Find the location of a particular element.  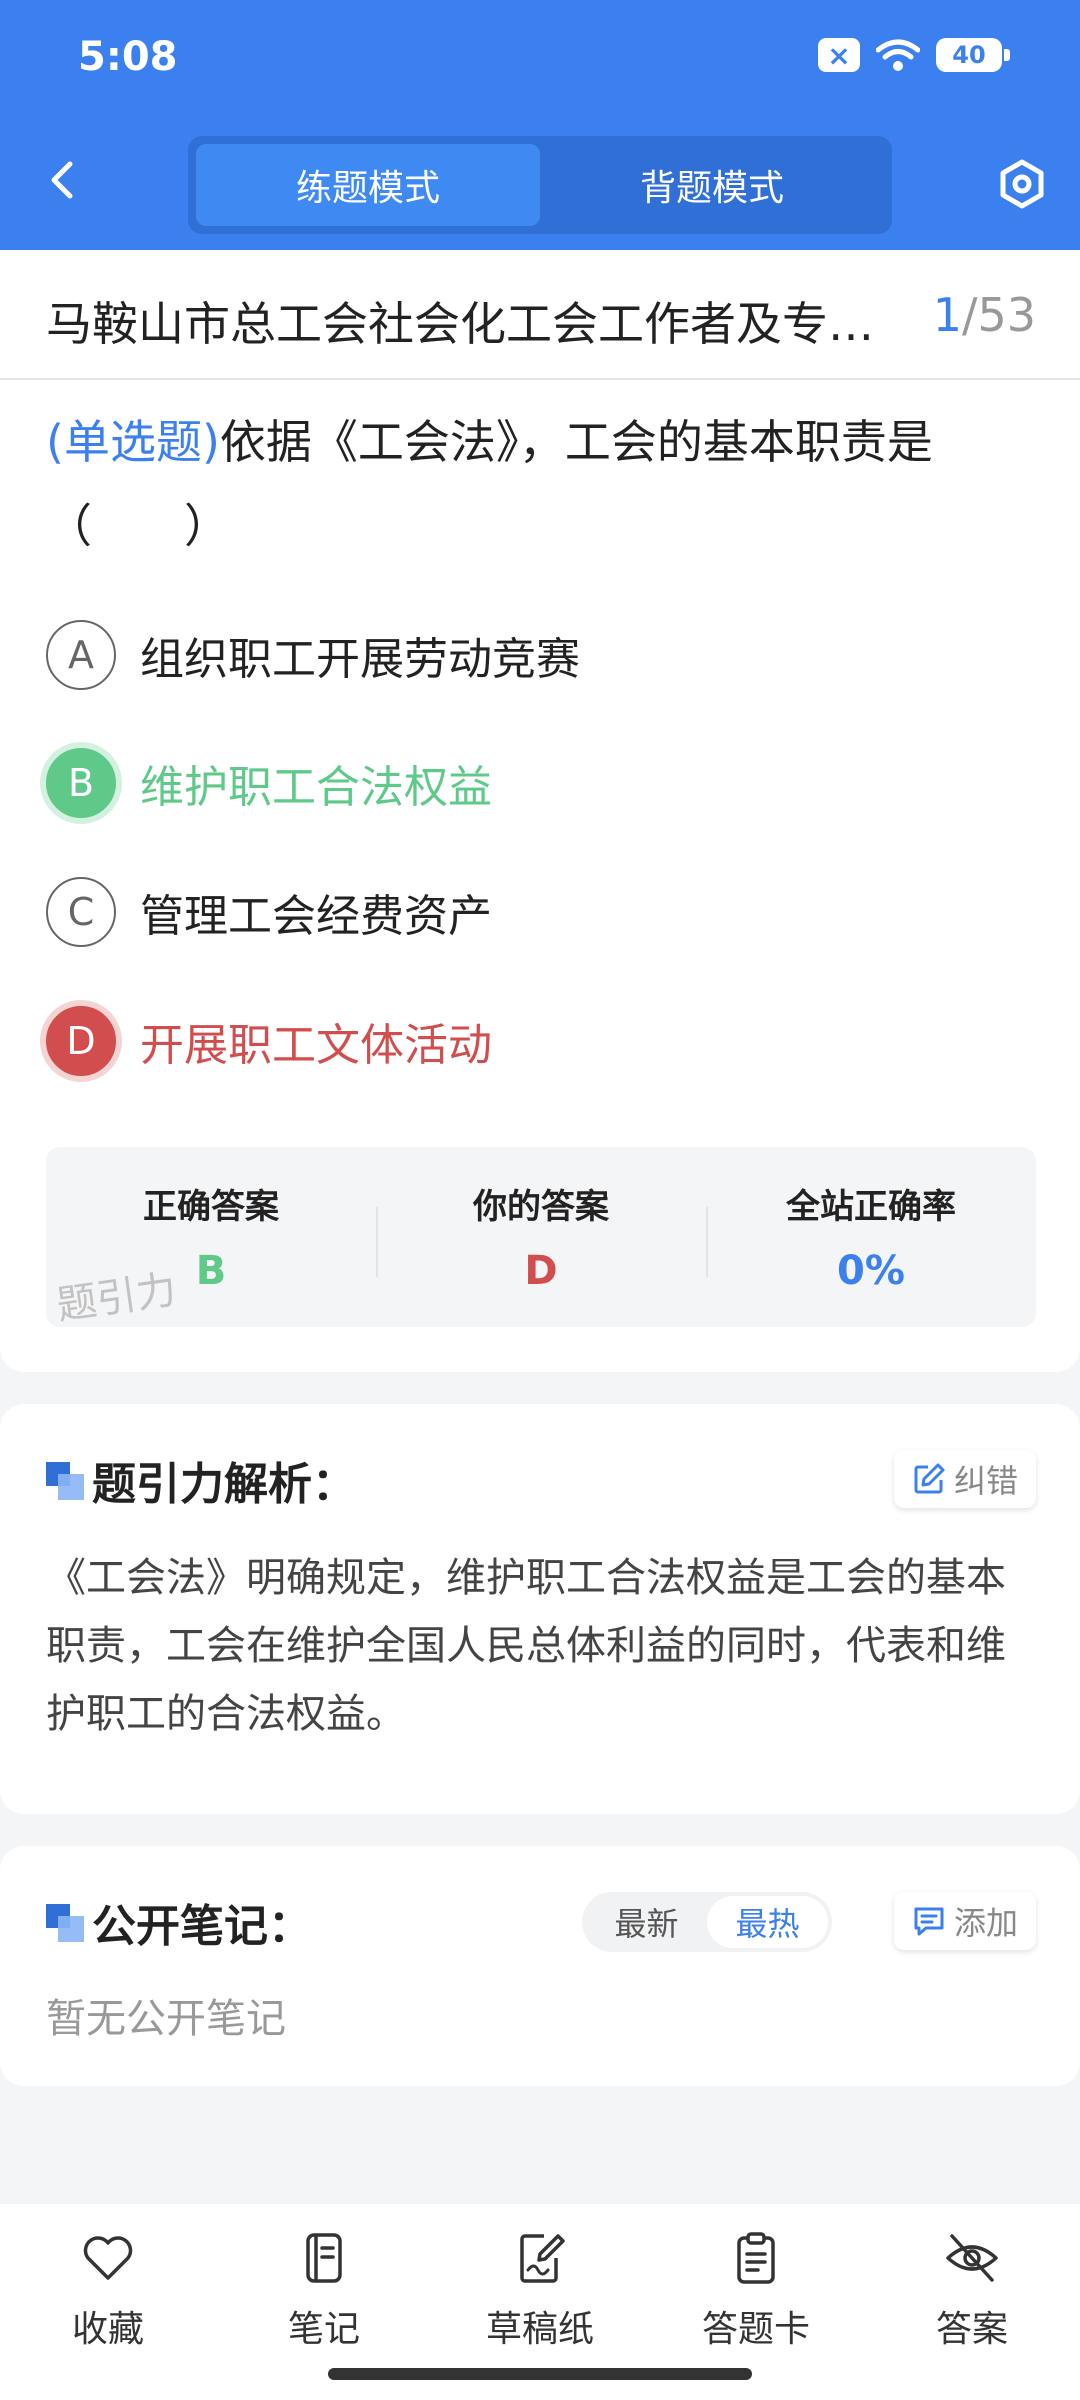

battery-level: 40 is located at coordinates (969, 55).